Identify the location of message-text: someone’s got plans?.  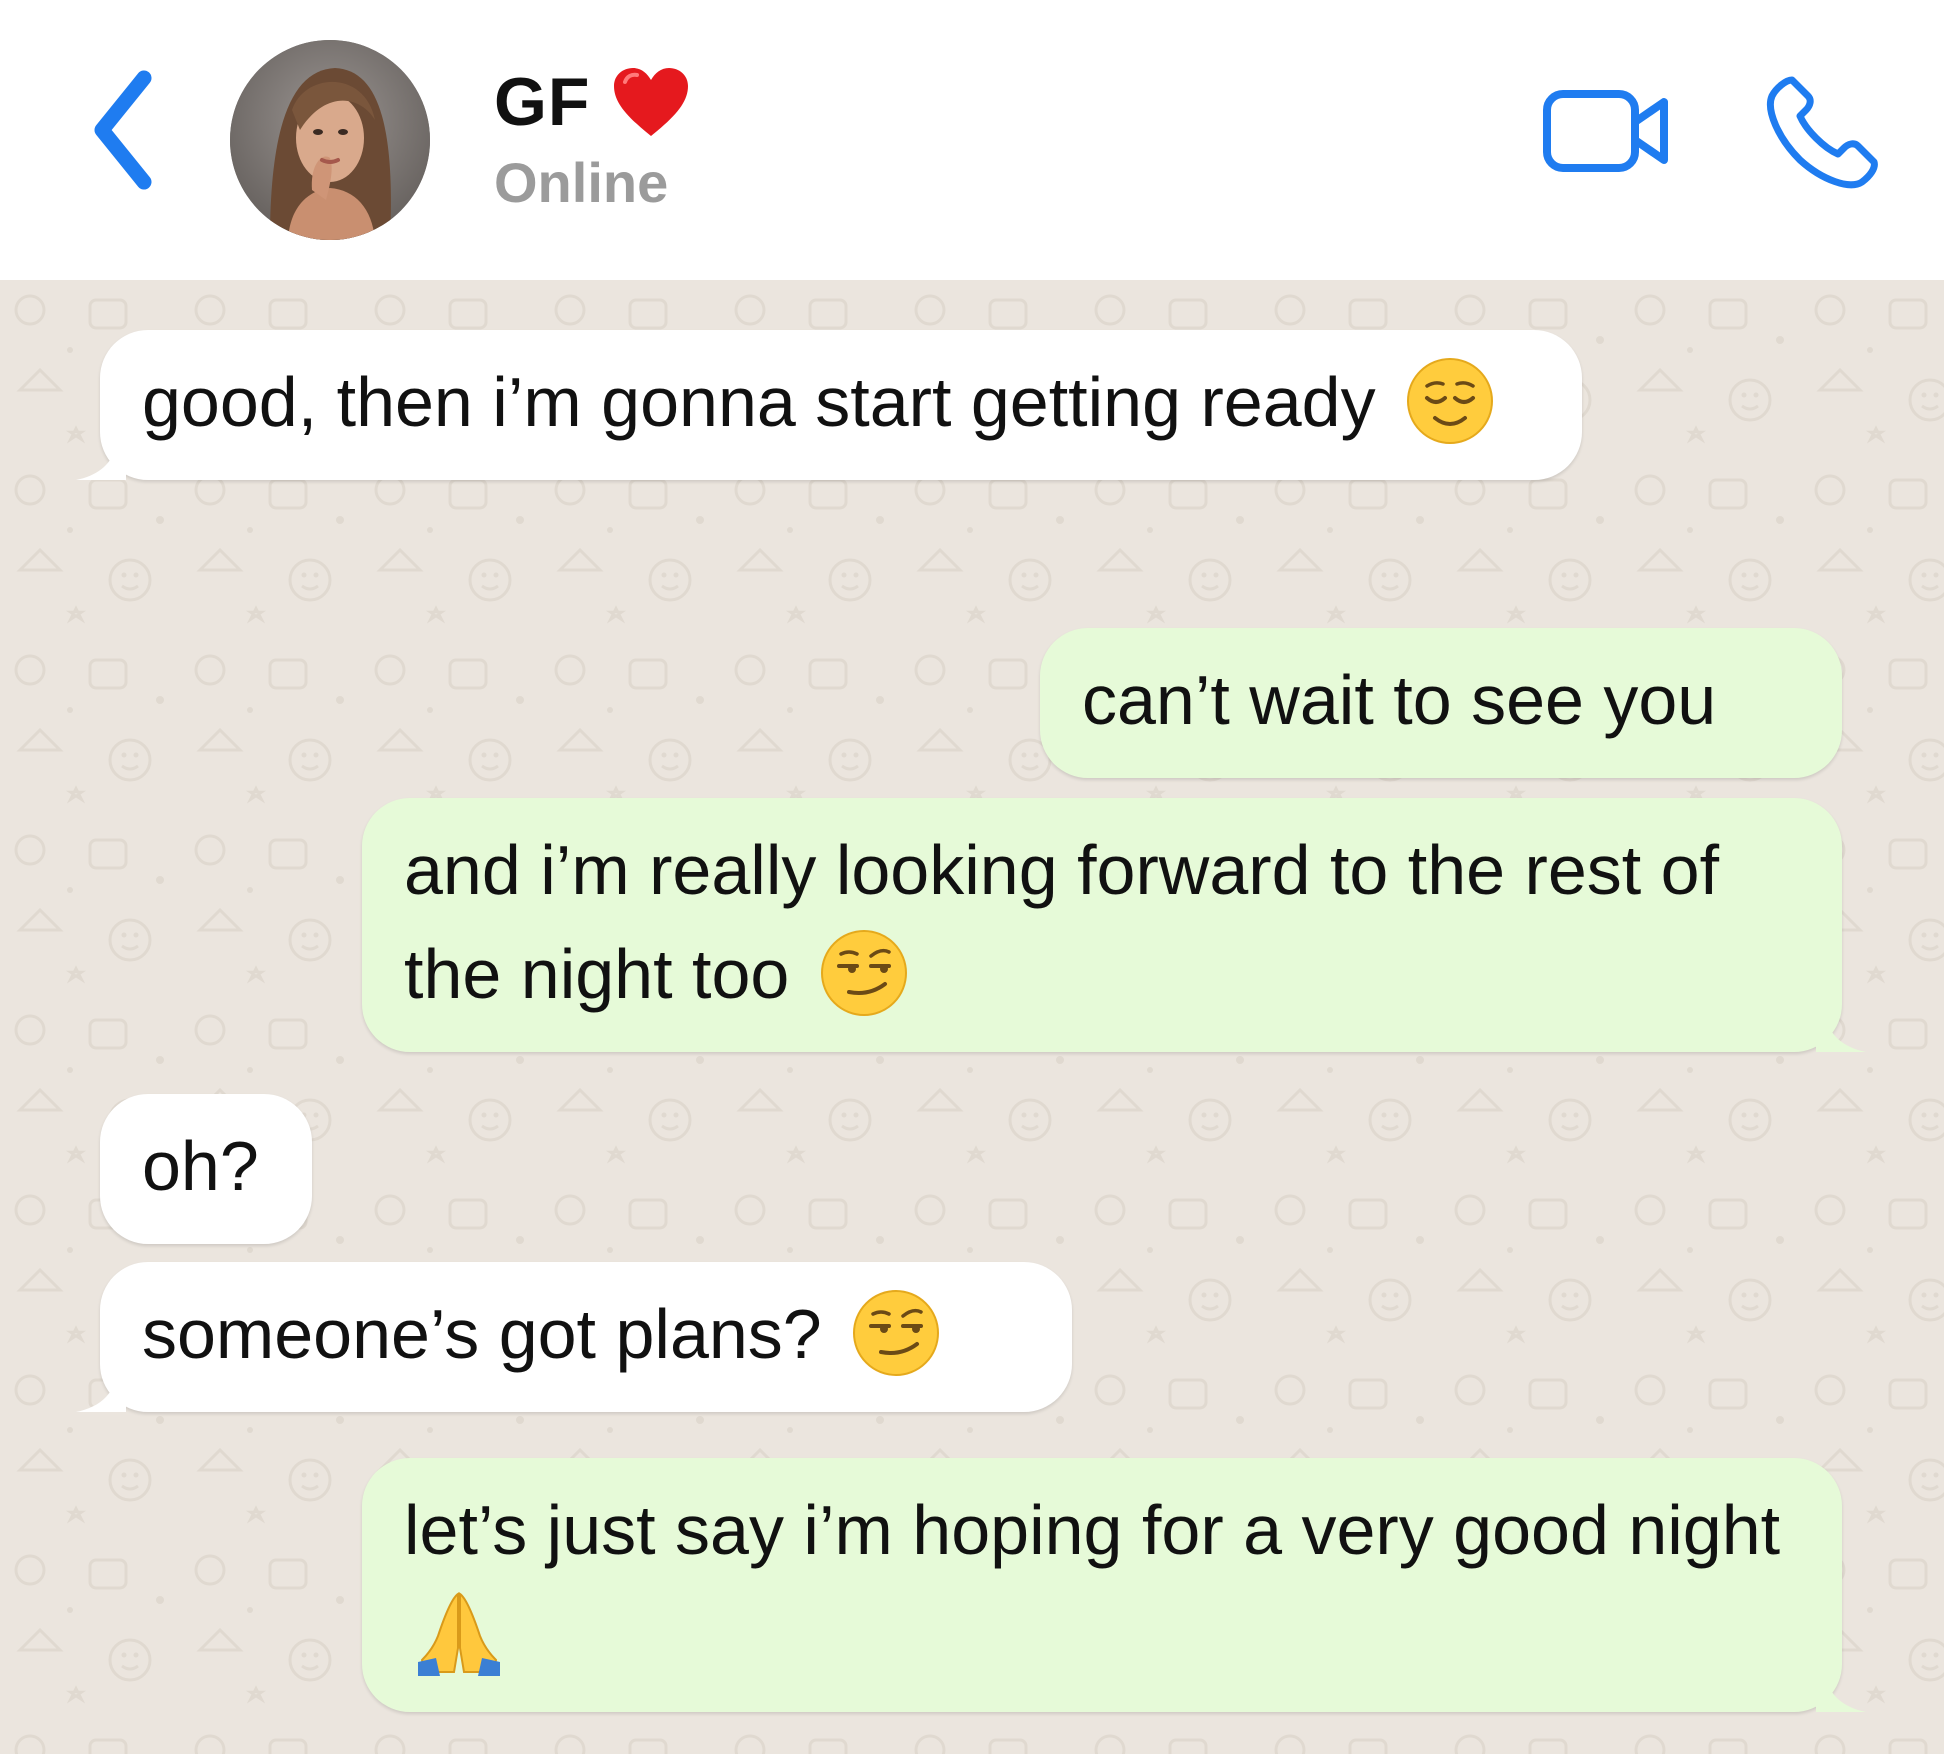
(482, 1334).